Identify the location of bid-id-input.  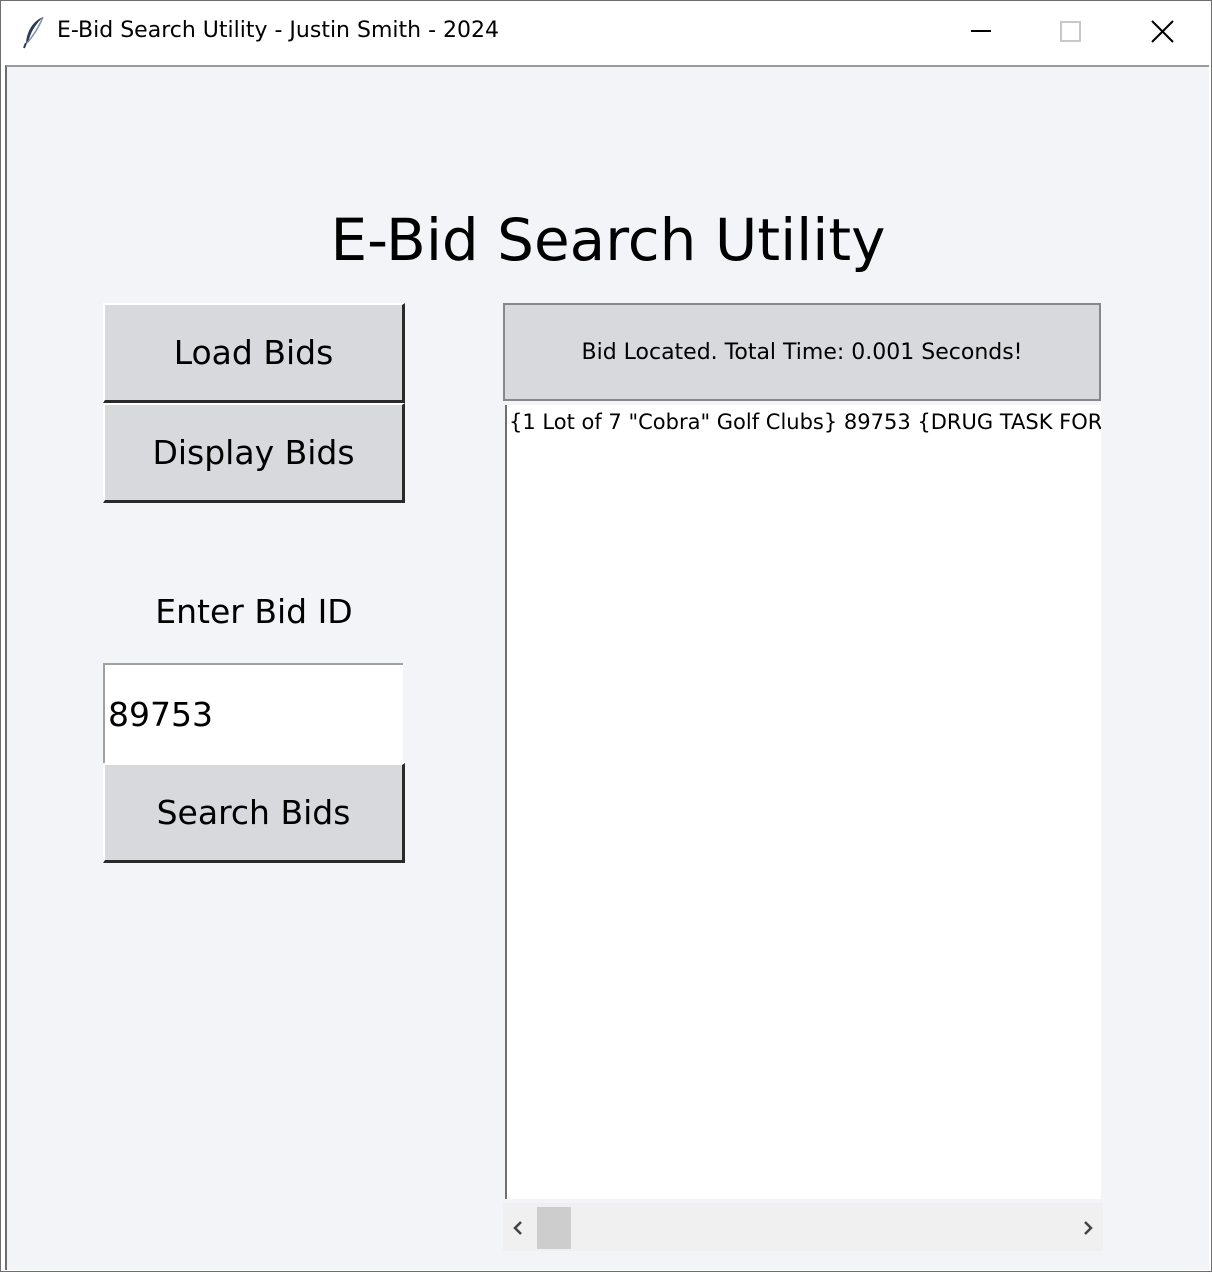
(253, 713).